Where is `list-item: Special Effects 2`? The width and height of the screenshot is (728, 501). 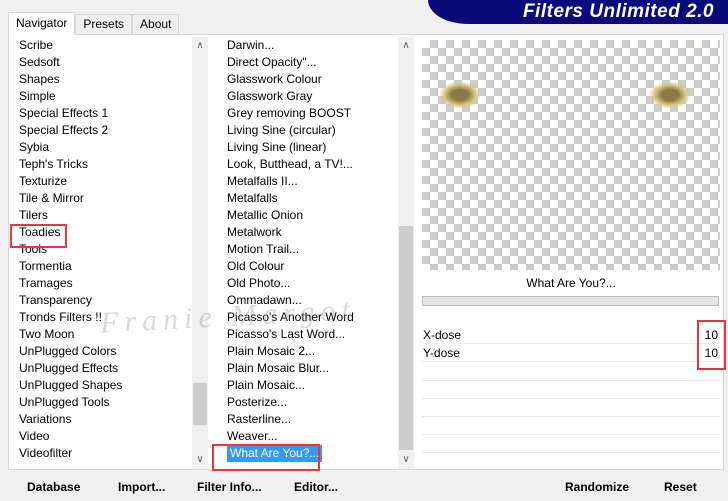 list-item: Special Effects 2 is located at coordinates (102, 130).